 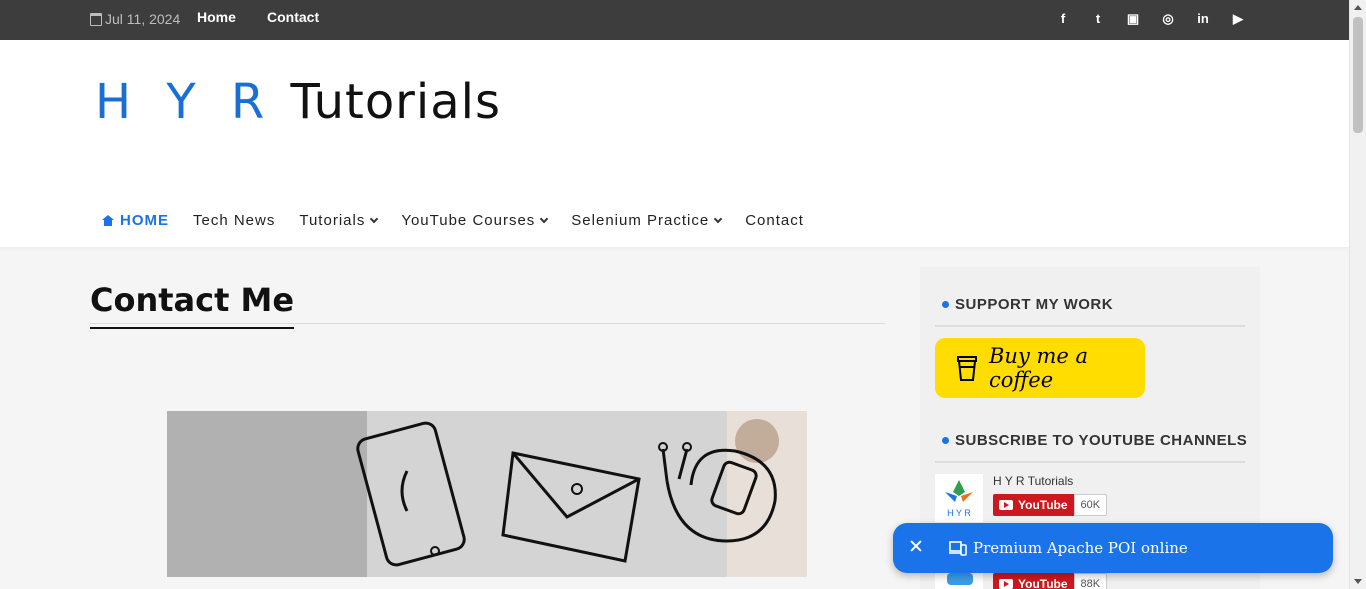 I want to click on nav-item-tutorials: Tutorials, so click(x=339, y=220).